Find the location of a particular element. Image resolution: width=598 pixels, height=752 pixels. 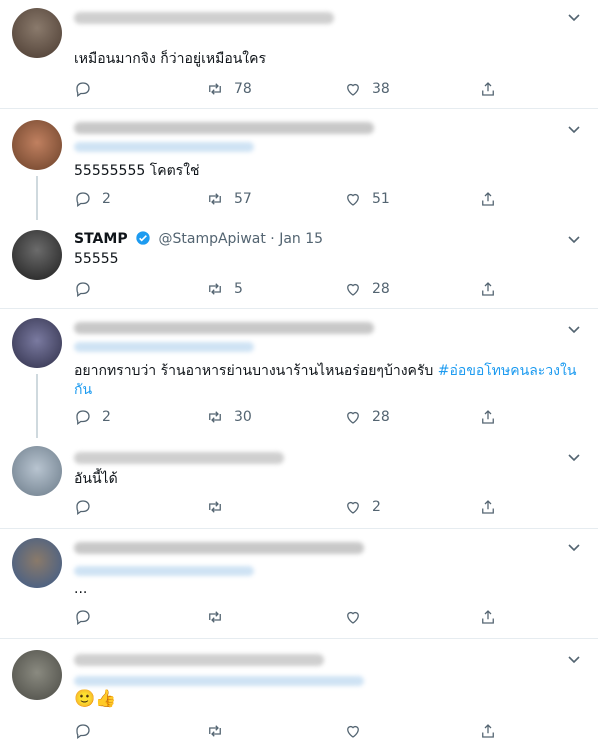

like-button: 38 is located at coordinates (367, 89).